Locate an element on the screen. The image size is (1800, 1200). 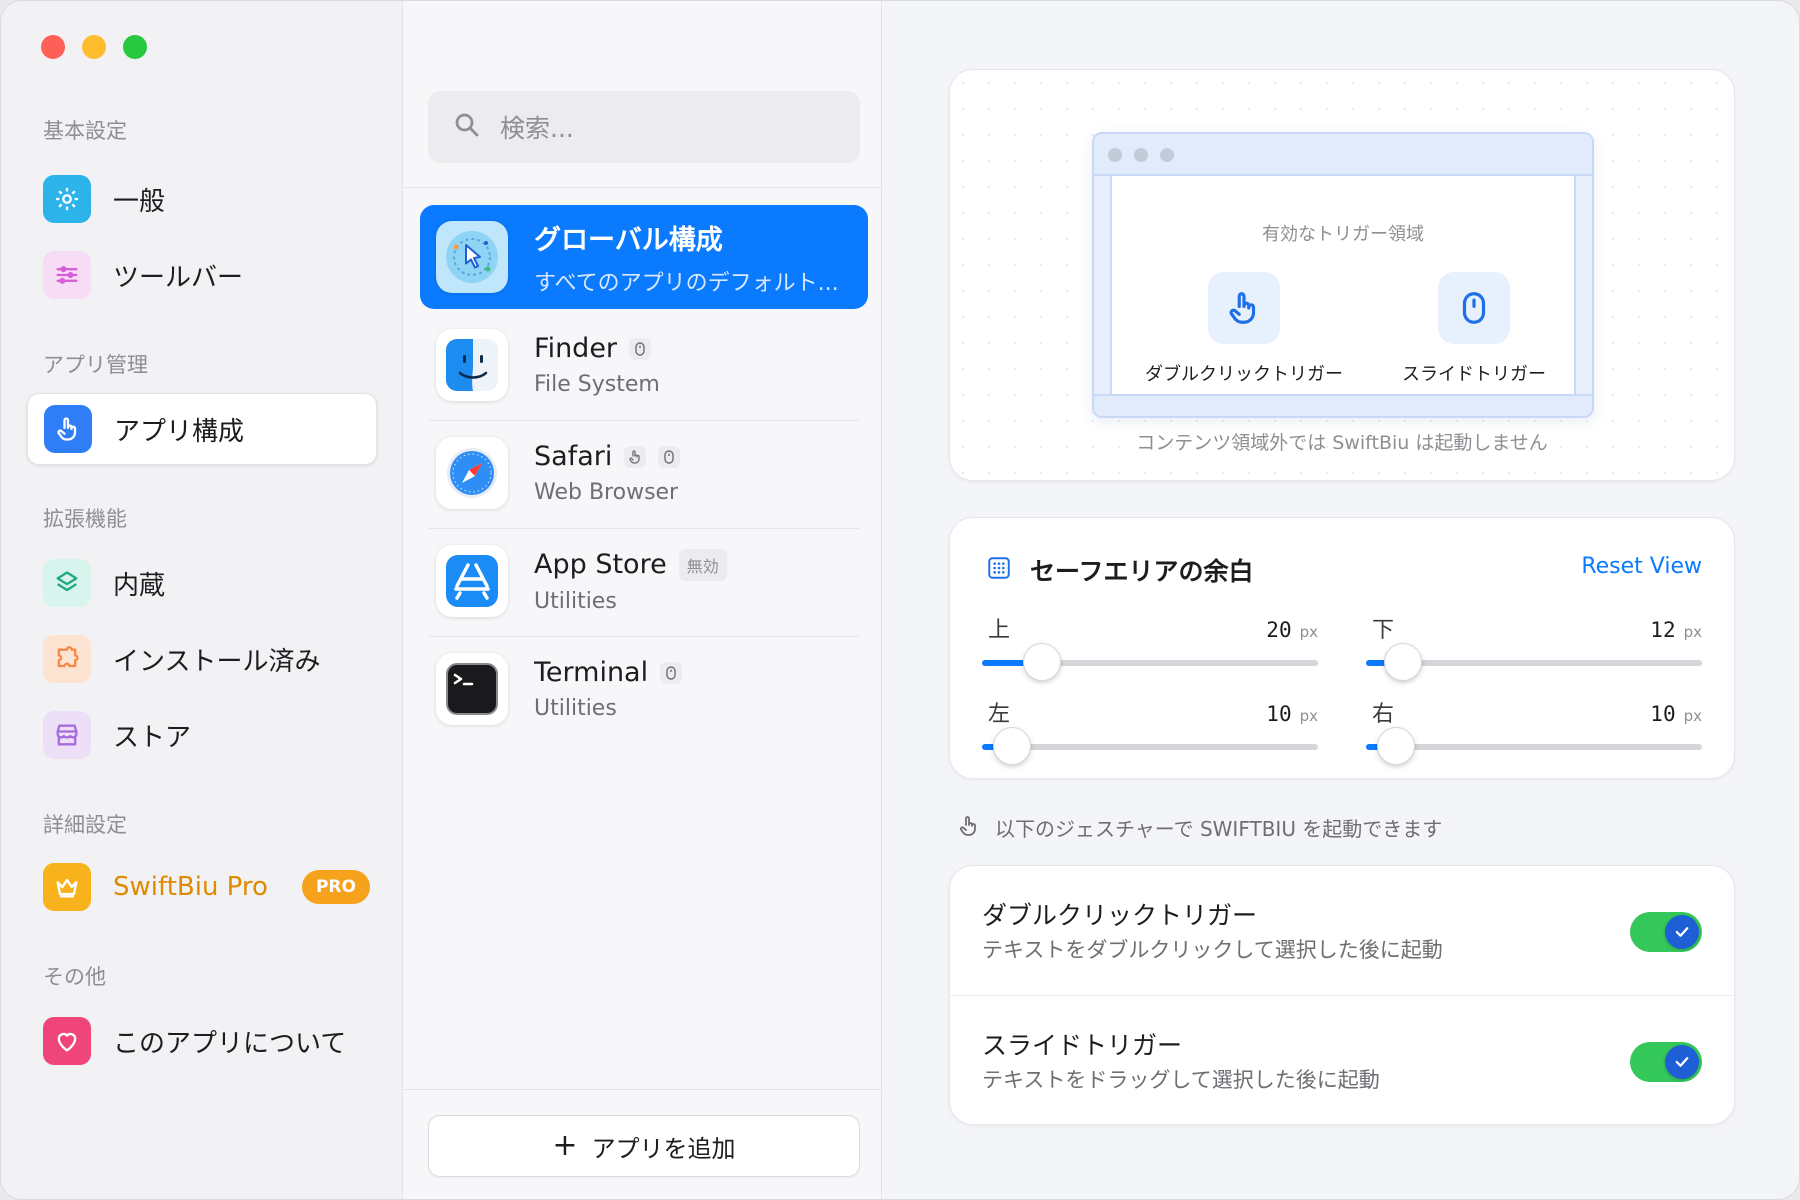
app-row-finder: Finder File System is located at coordinates (644, 367).